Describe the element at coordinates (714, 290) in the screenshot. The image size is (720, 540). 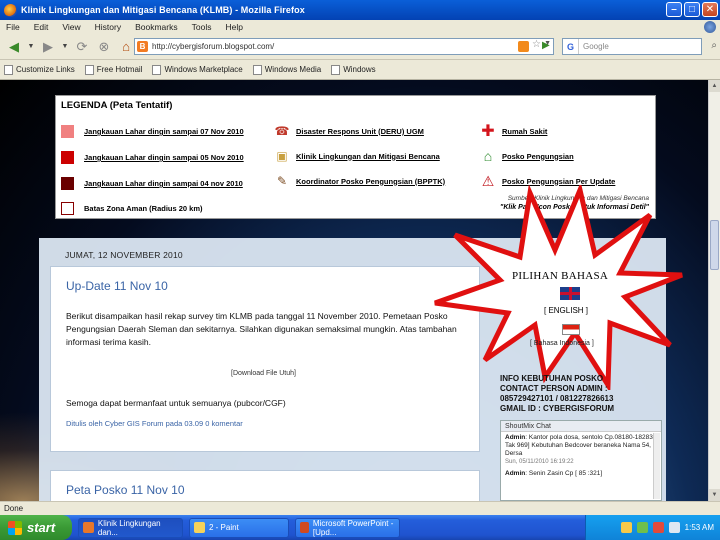
I see `page-scrollbar: ▲ ▼` at that location.